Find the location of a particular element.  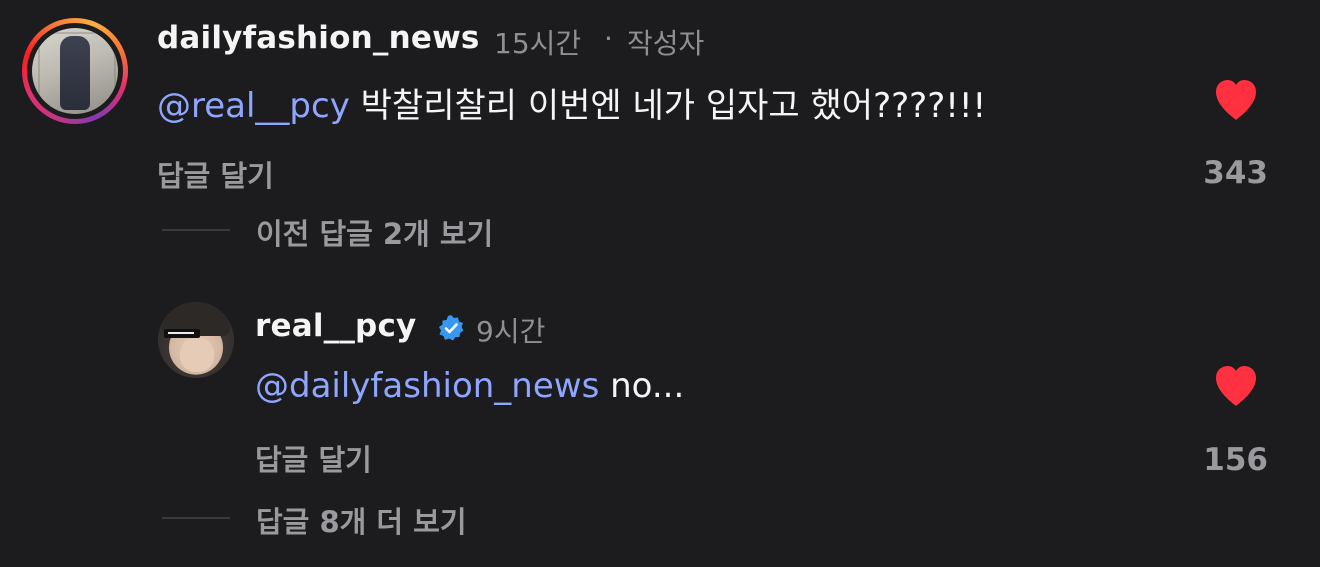

author-badge: 작성자 is located at coordinates (666, 43).